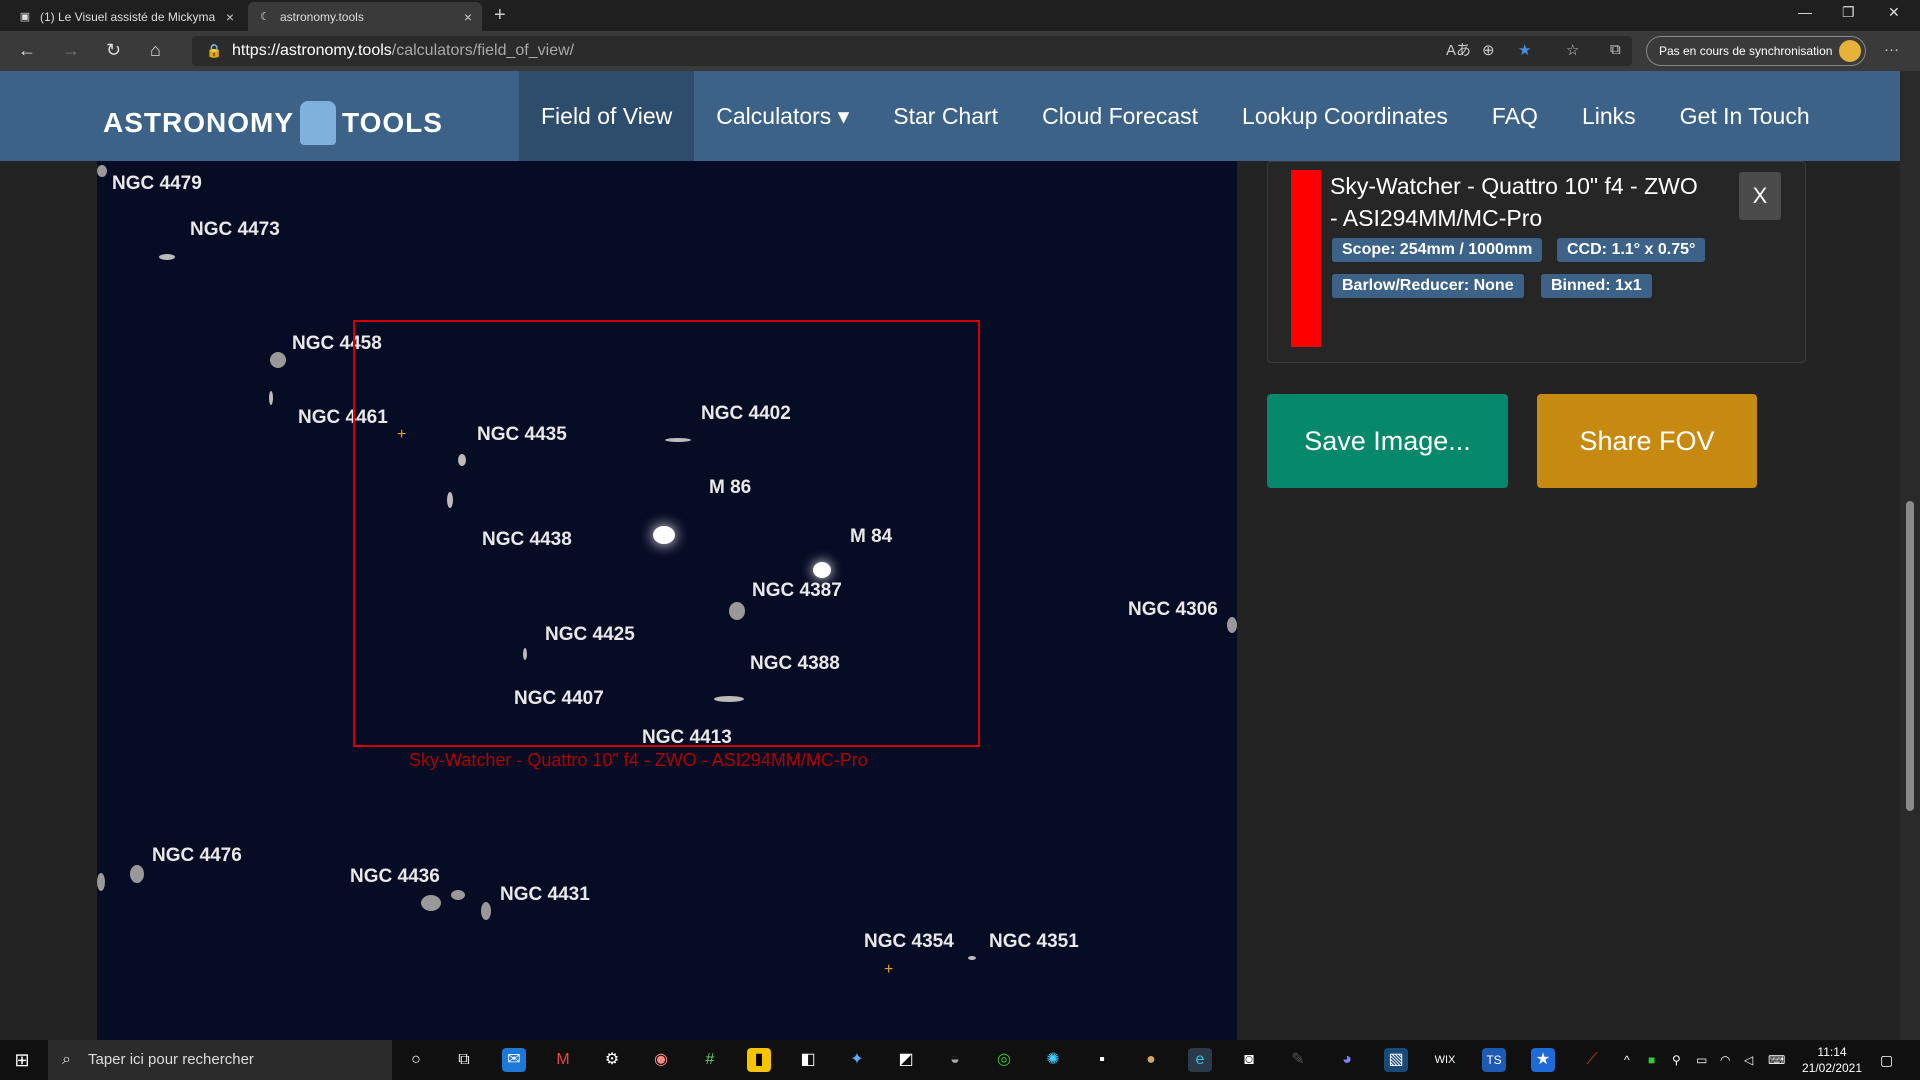  I want to click on battery-icon: ▭, so click(1701, 1060).